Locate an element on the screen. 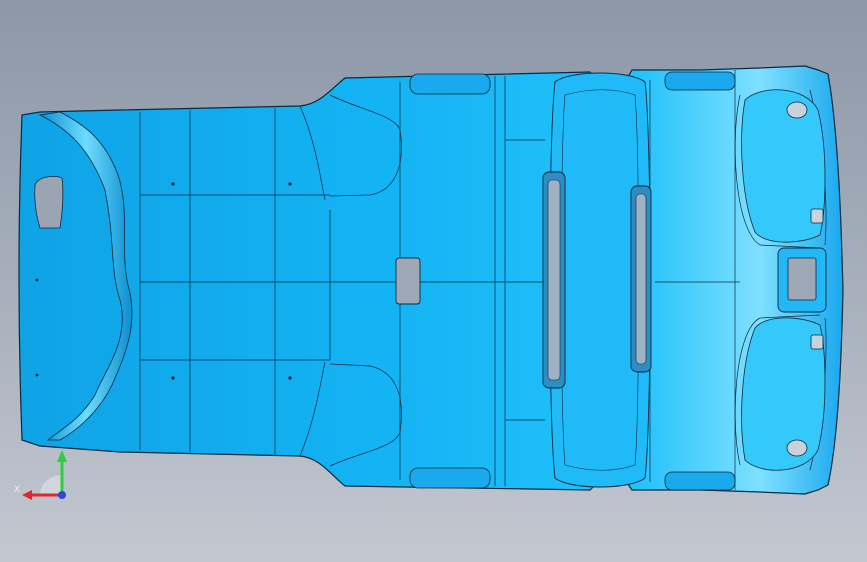  axis-triad: X is located at coordinates (50, 475).